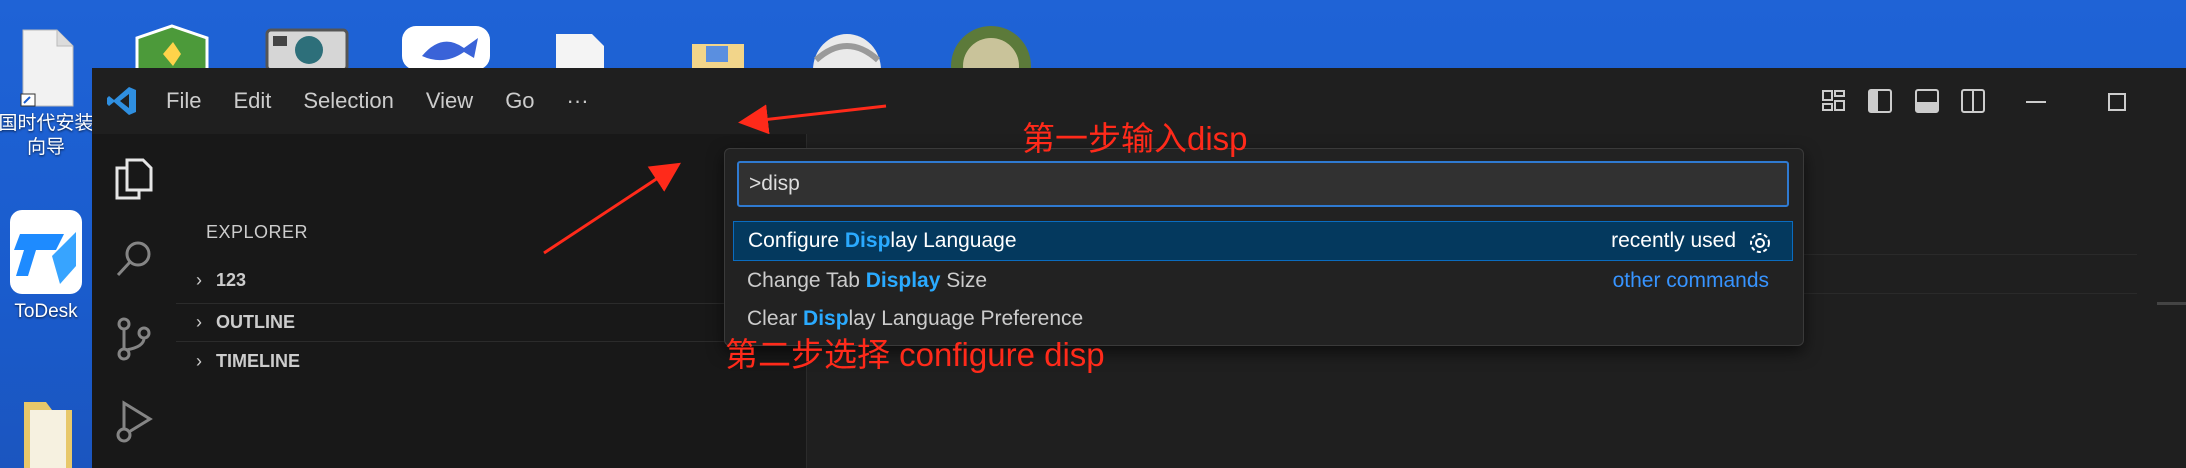 This screenshot has width=2186, height=468. What do you see at coordinates (612, 208) in the screenshot?
I see `arrow-to-configure` at bounding box center [612, 208].